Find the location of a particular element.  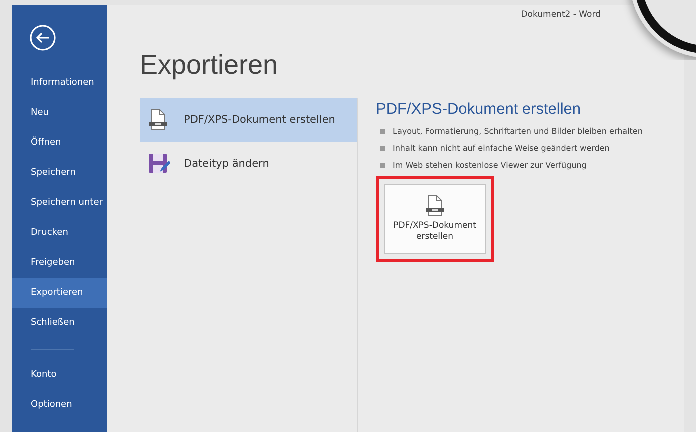

sidebar-item: Neu is located at coordinates (59, 113).